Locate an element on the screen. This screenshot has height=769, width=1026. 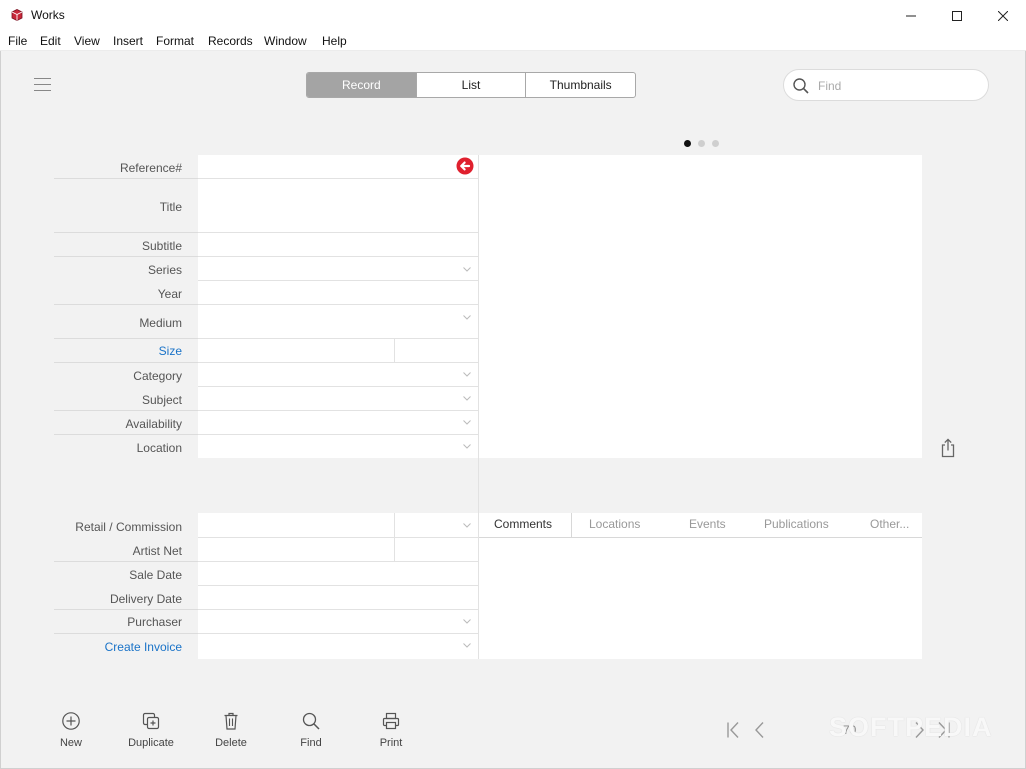
magnifier-icon is located at coordinates (311, 721).